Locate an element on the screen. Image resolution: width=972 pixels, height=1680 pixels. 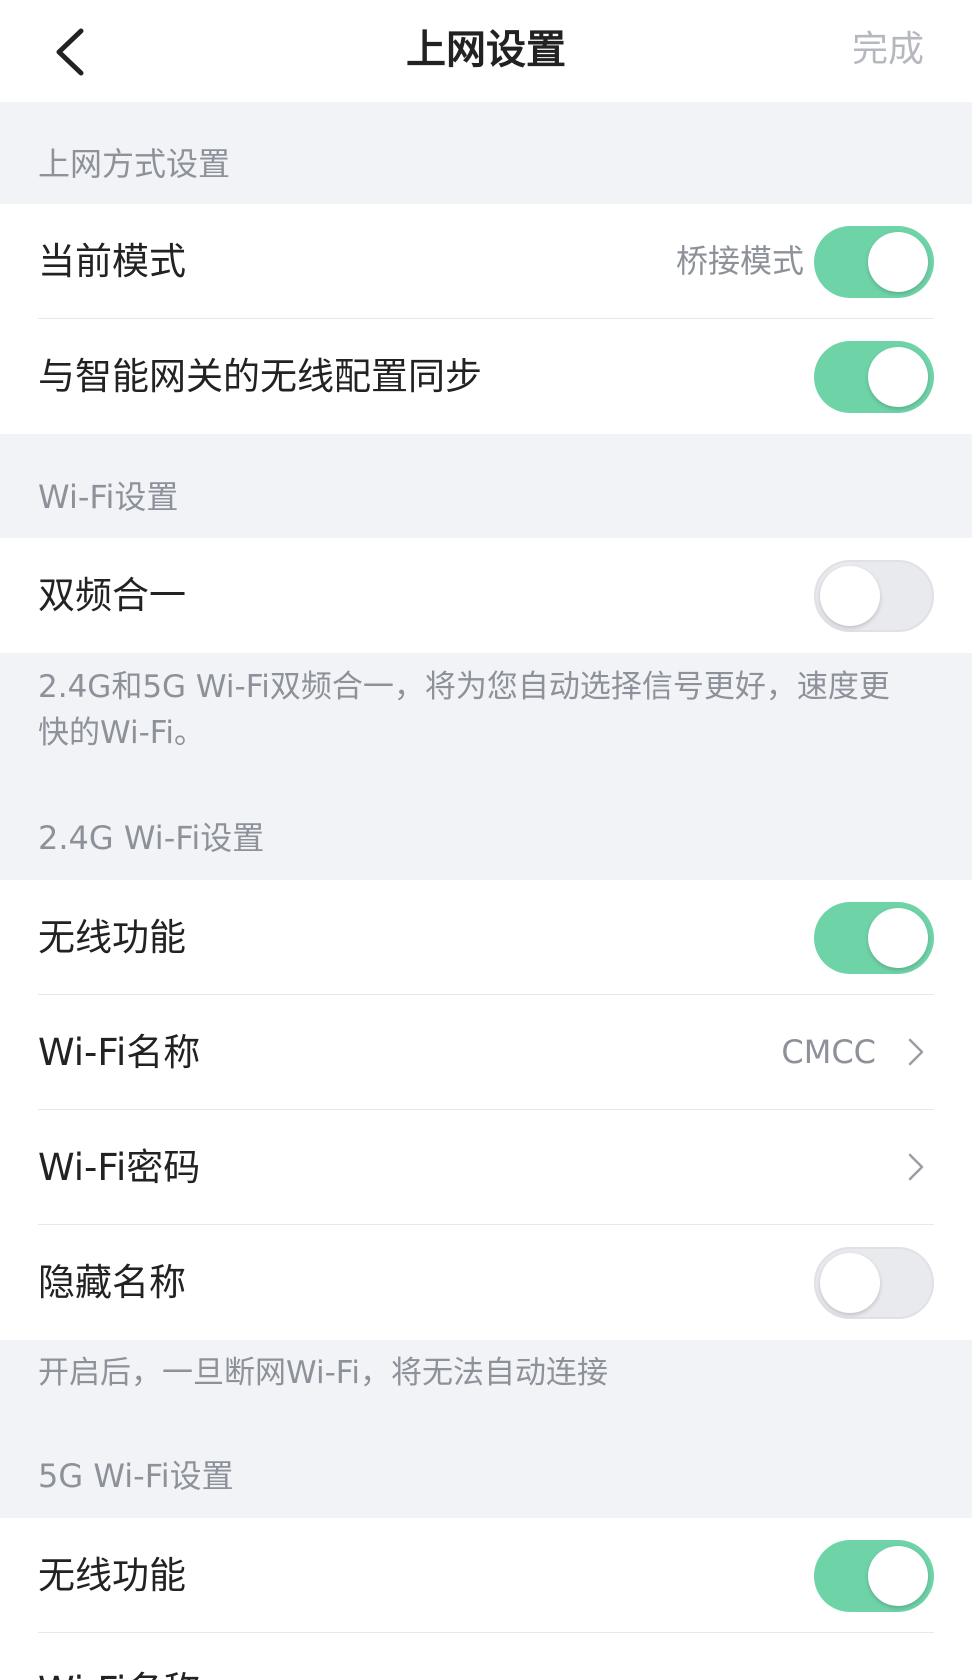
section-header-wifi-5g: 5G Wi-Fi设置 is located at coordinates (136, 1476).